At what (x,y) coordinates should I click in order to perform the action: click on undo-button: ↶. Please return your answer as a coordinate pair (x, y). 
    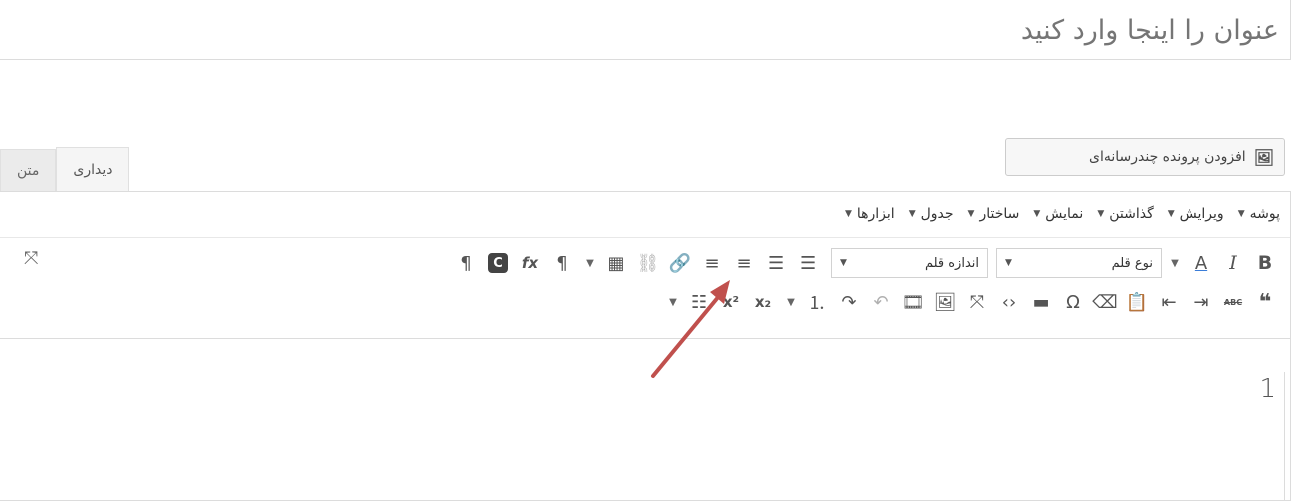
    Looking at the image, I should click on (881, 302).